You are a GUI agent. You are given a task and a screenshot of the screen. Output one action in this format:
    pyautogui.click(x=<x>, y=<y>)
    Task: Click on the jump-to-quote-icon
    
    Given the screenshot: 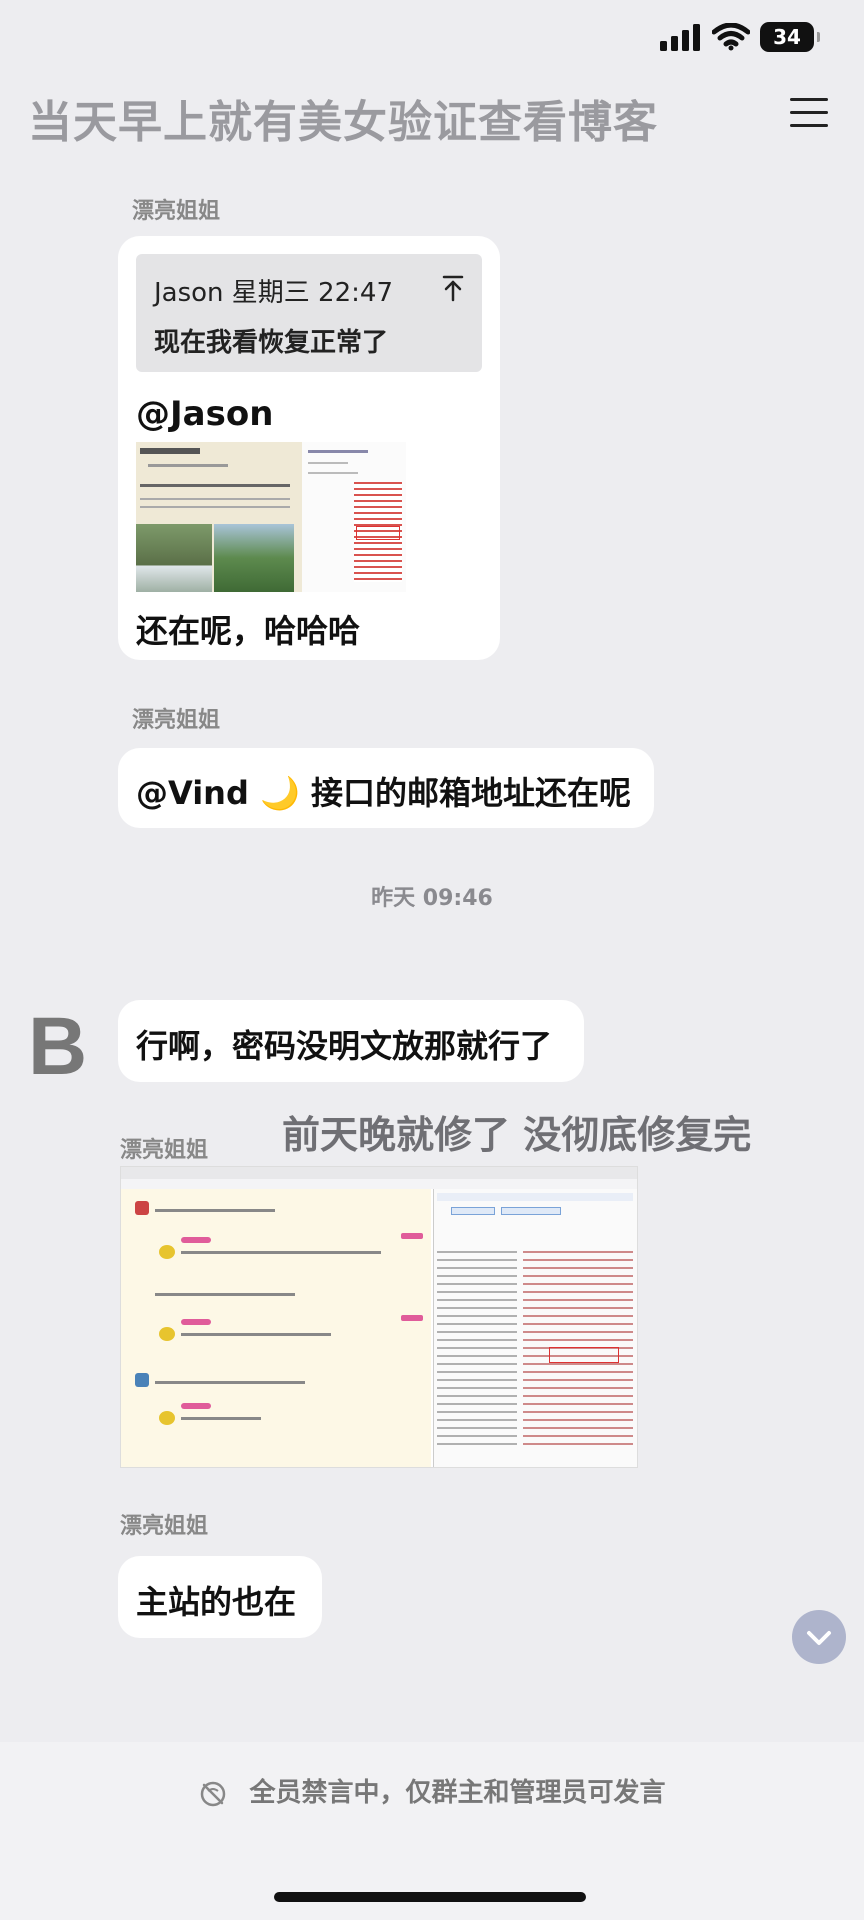 What is the action you would take?
    pyautogui.click(x=453, y=288)
    